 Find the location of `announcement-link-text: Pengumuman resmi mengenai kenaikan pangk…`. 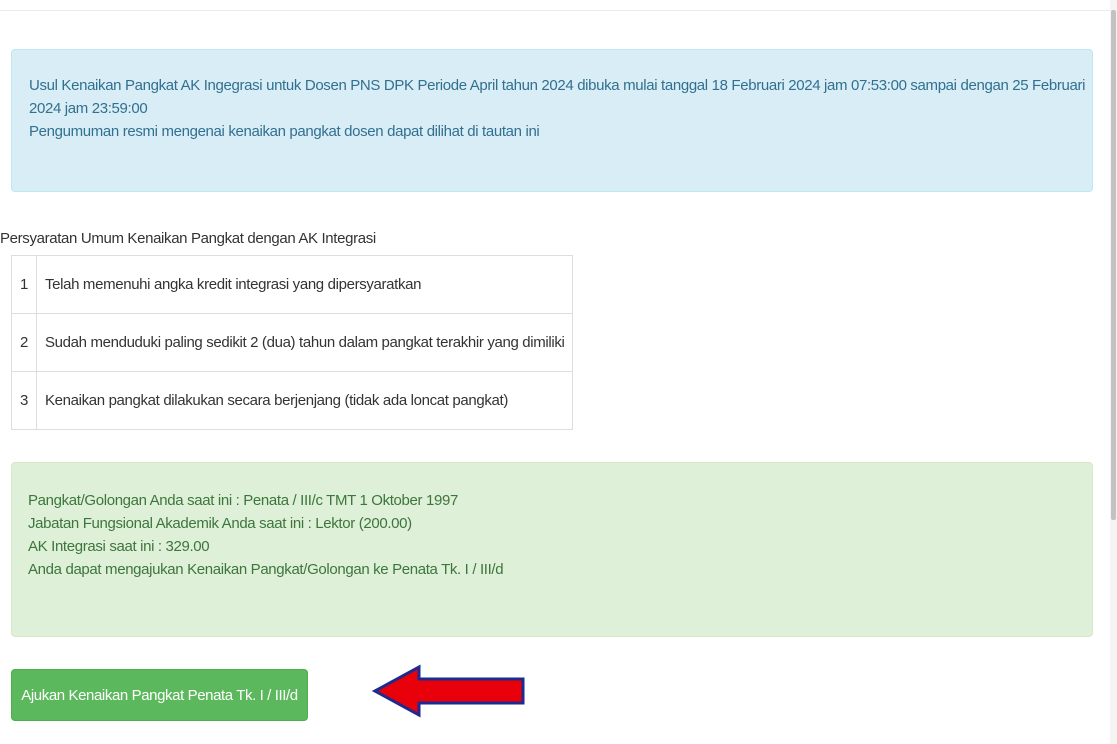

announcement-link-text: Pengumuman resmi mengenai kenaikan pangk… is located at coordinates (560, 131).